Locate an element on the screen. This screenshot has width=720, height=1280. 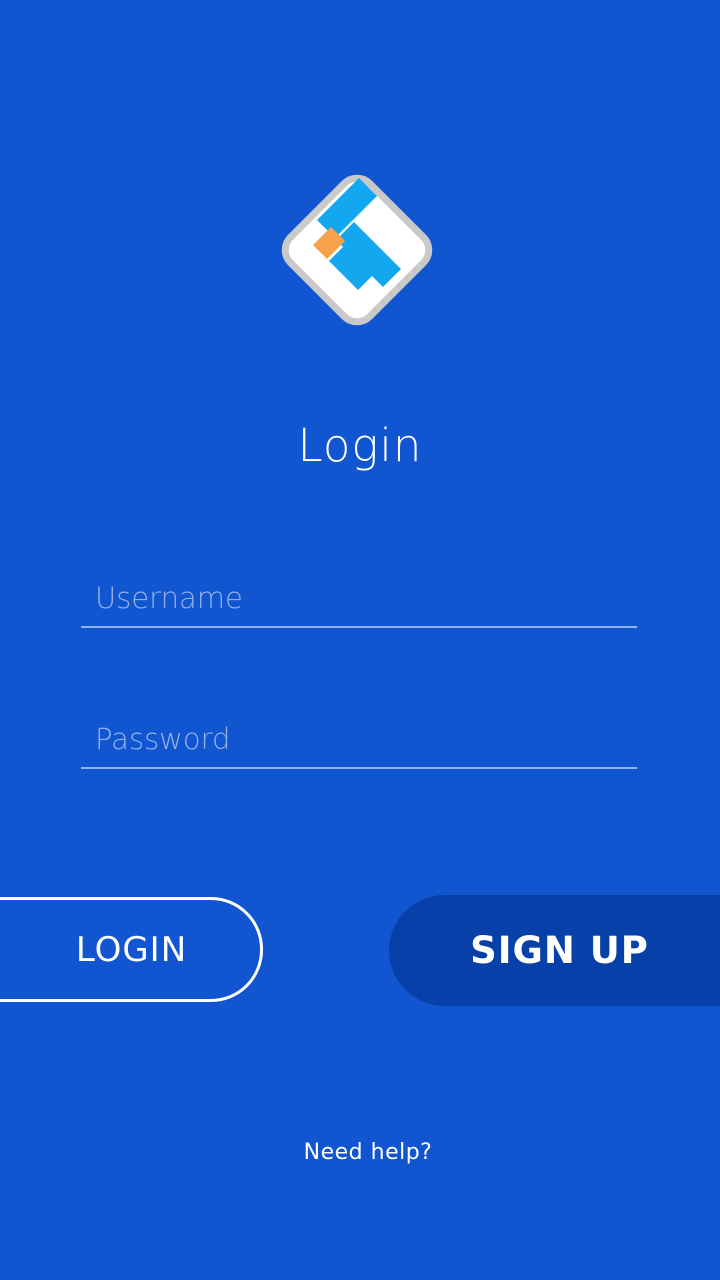
password-field-container is located at coordinates (359, 740).